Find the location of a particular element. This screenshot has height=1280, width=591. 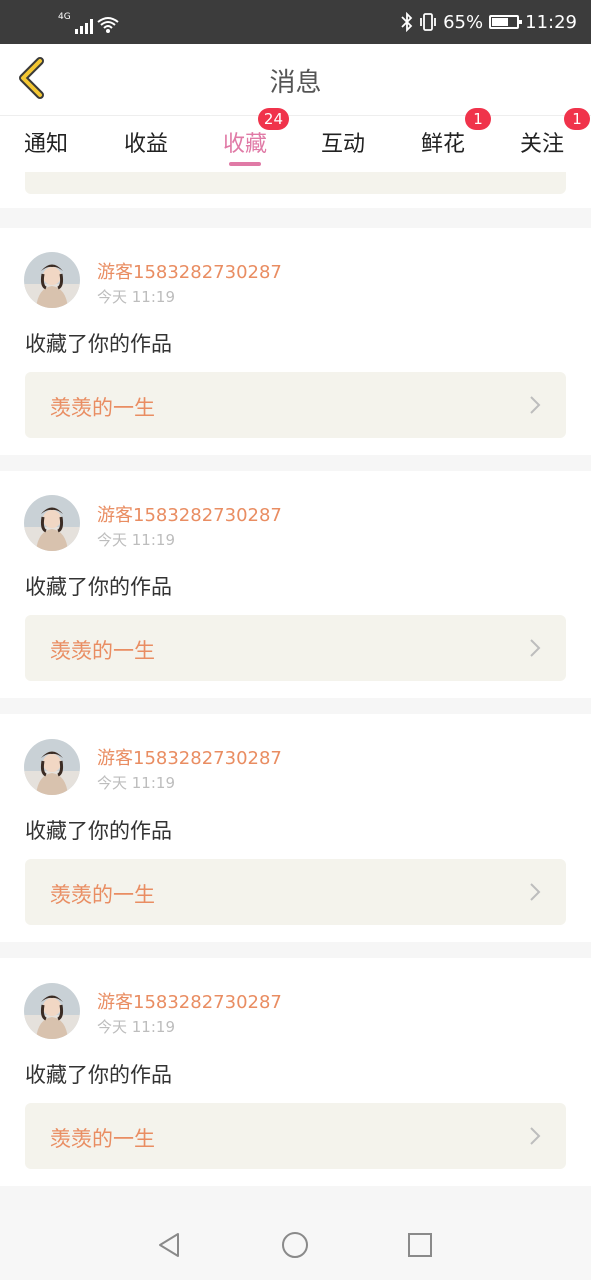

network-type: 4G is located at coordinates (64, 17).